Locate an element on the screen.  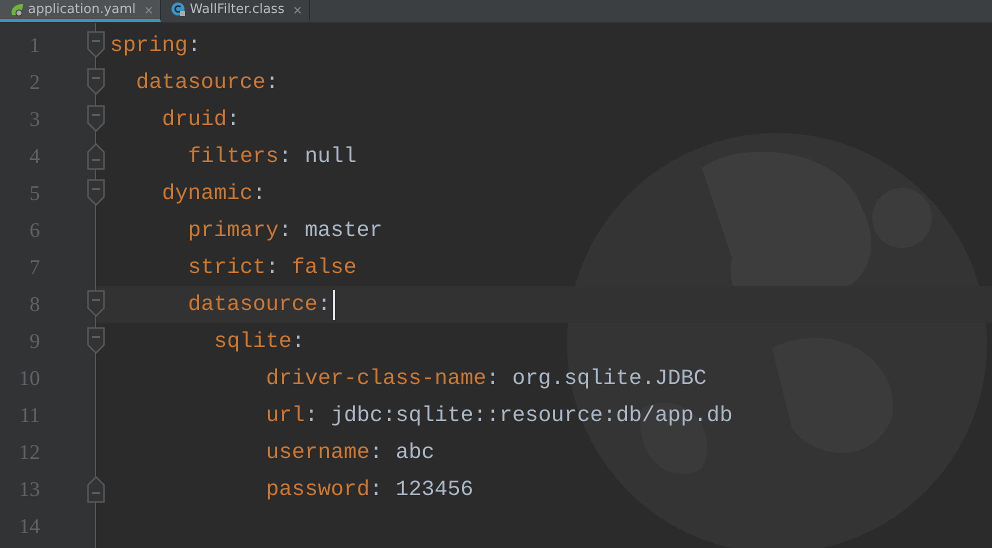
yaml-key: password is located at coordinates (318, 490).